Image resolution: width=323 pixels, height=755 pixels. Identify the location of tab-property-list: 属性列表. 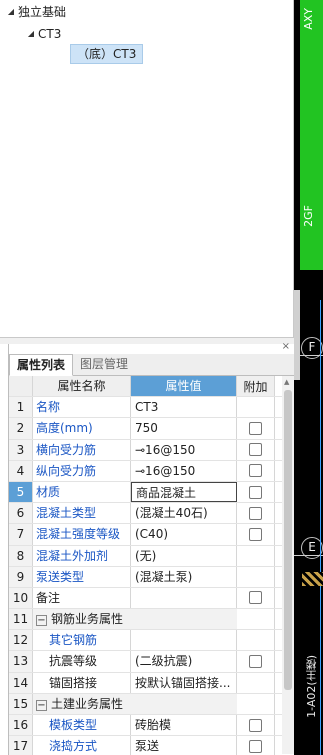
(41, 365).